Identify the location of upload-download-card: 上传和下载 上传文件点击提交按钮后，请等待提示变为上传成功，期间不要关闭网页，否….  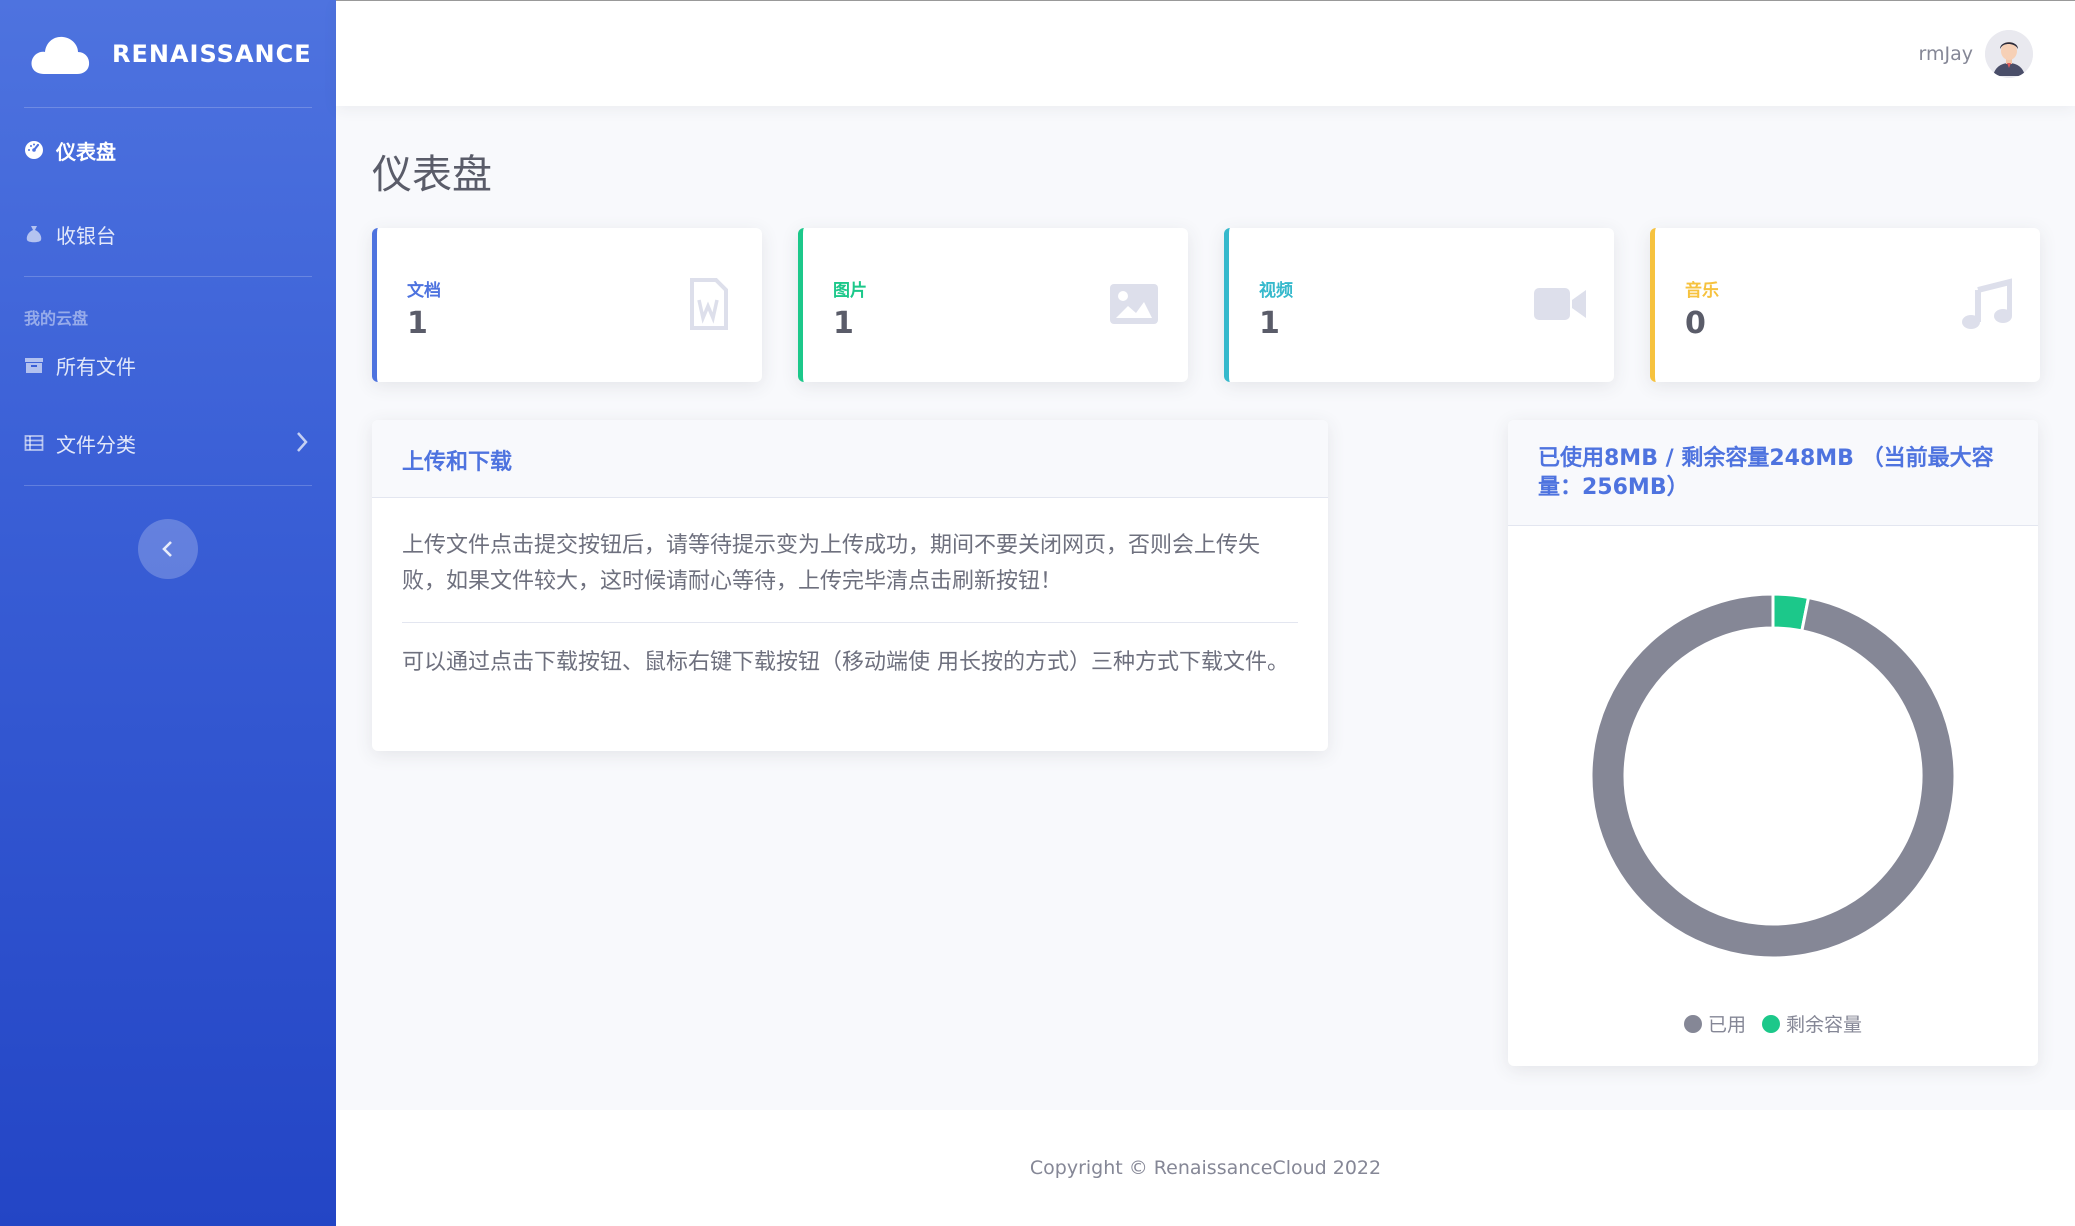
(850, 585).